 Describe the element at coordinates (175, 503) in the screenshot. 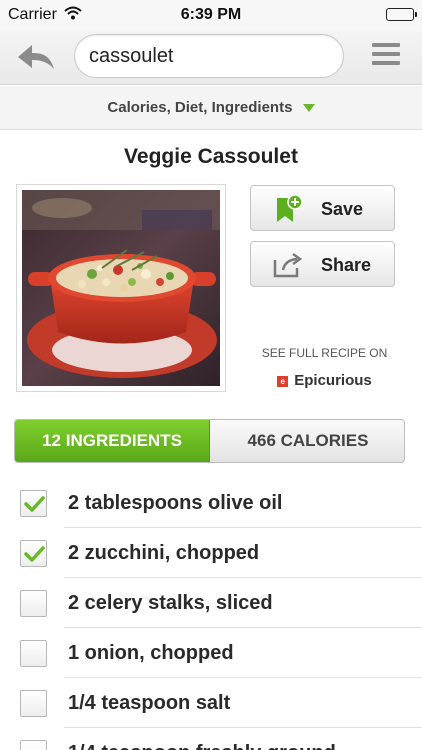

I see `ingredient-text: 2 tablespoons olive oil` at that location.